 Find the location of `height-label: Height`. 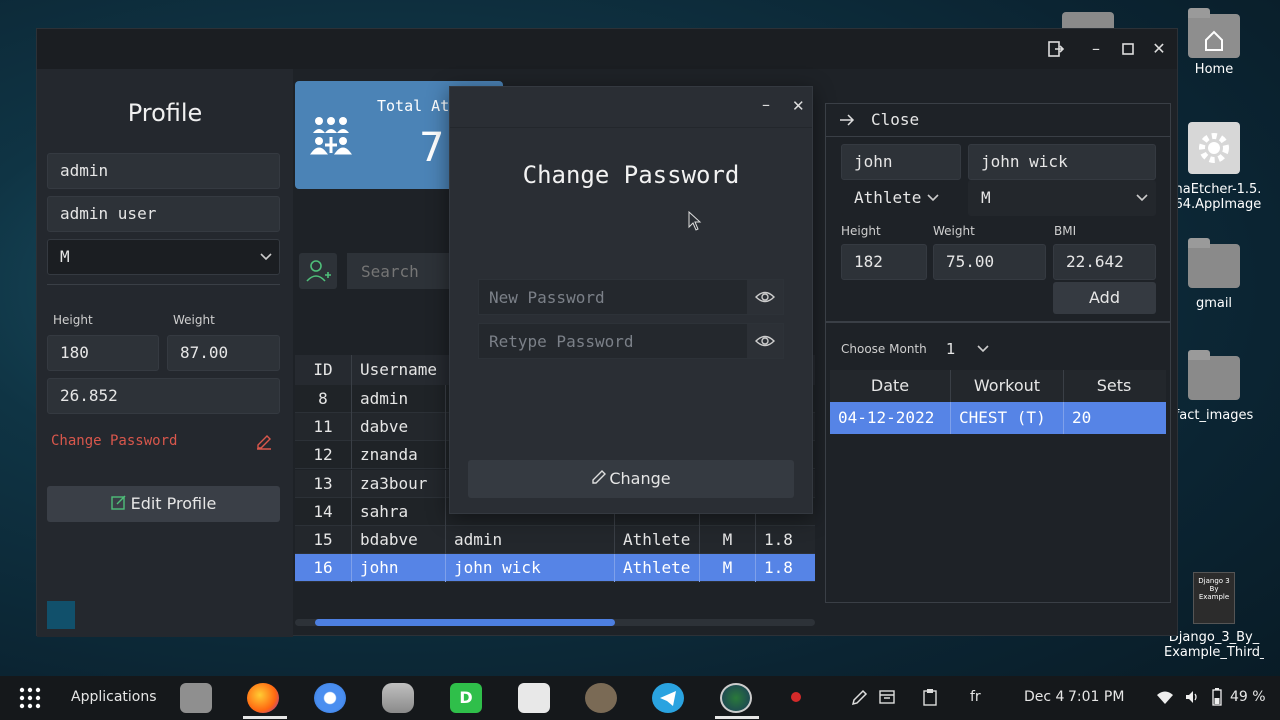

height-label: Height is located at coordinates (861, 231).